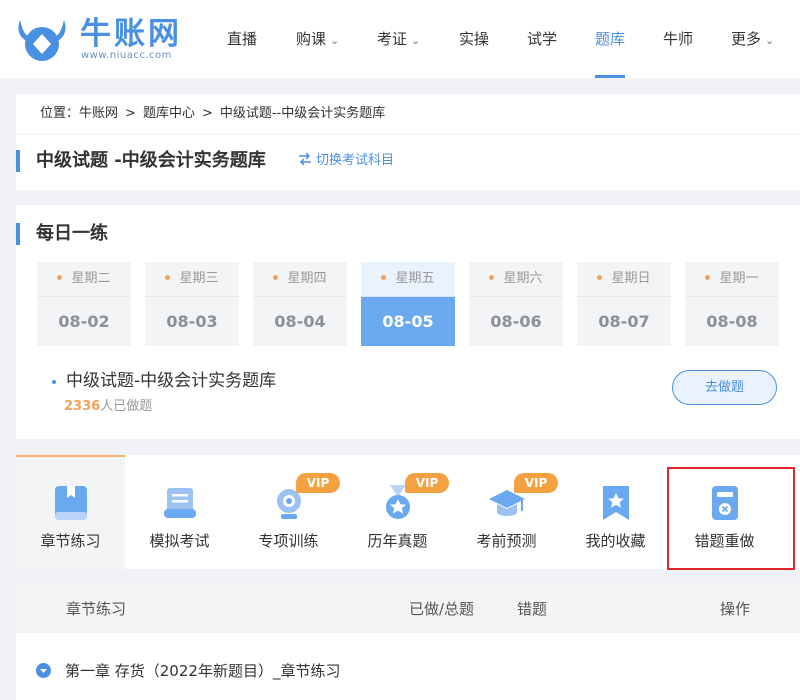 Image resolution: width=800 pixels, height=700 pixels. I want to click on column-header-wrong: 错题, so click(532, 609).